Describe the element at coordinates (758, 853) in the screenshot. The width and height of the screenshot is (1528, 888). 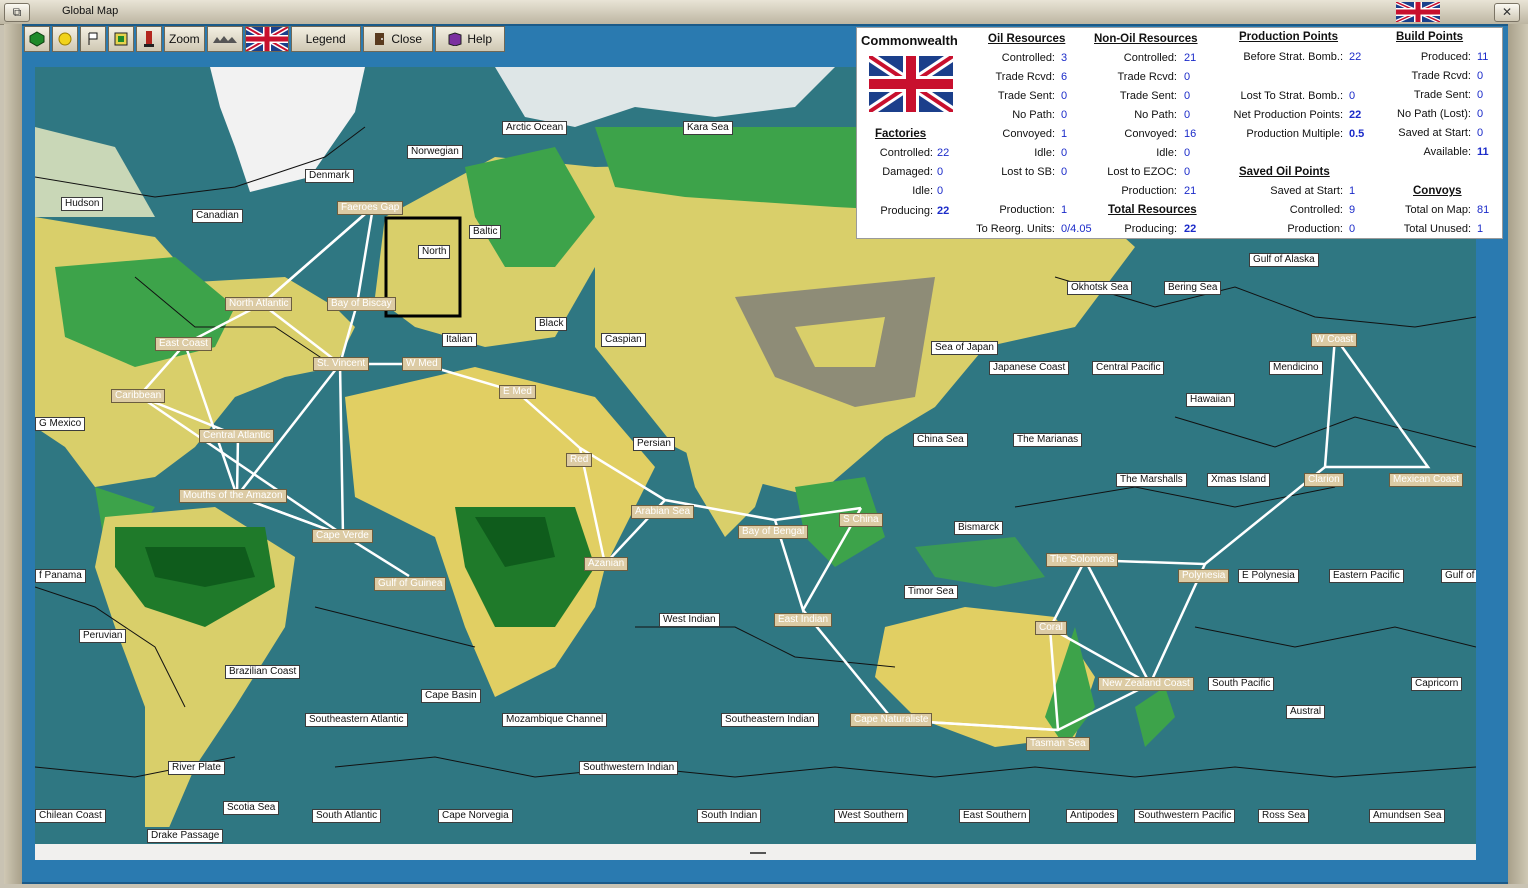
I see `resize-grip-icon` at that location.